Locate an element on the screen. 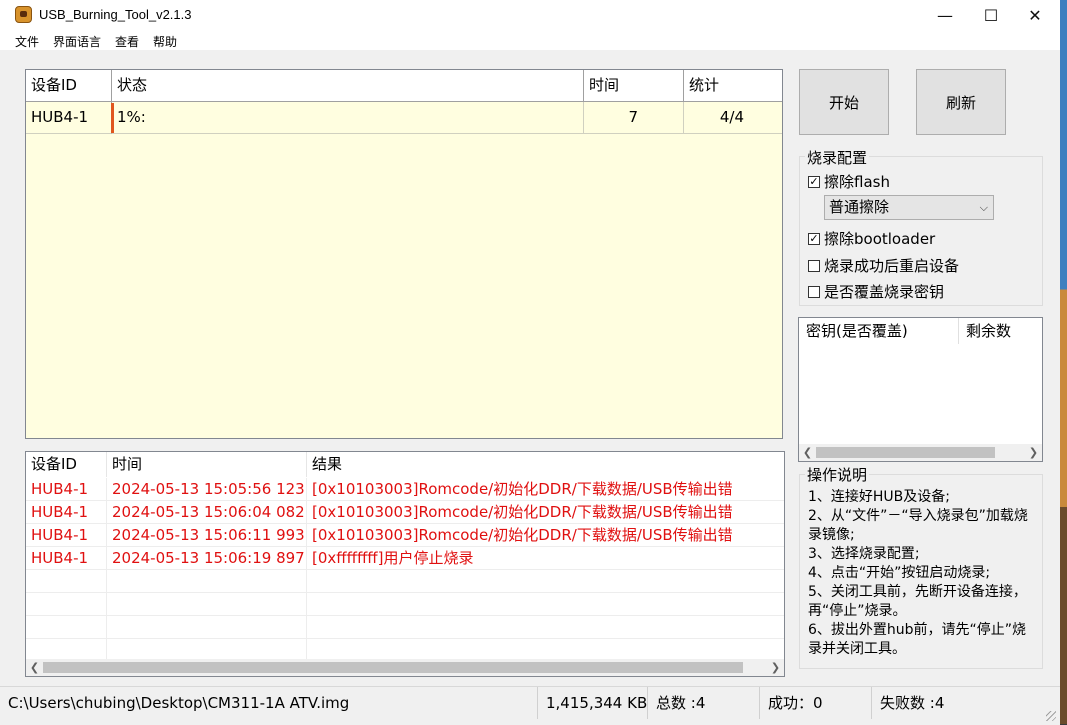  instruction-line: 3、选择烧录配置; is located at coordinates (864, 554).